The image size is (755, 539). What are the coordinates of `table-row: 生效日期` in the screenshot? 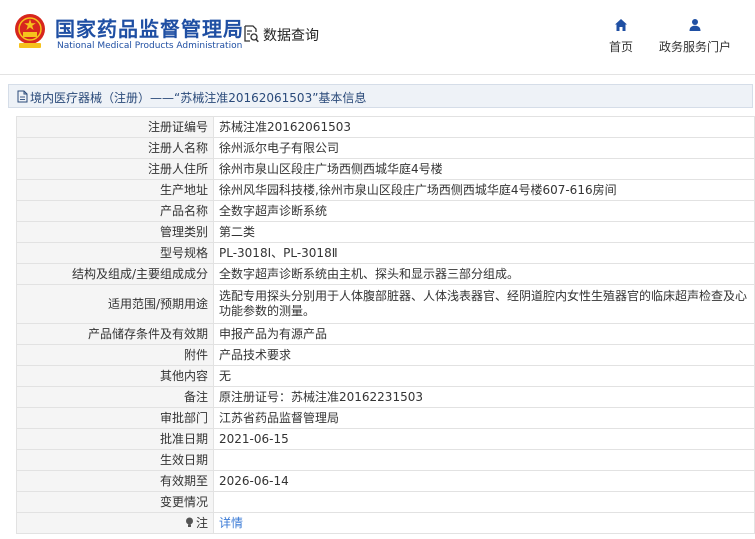 It's located at (385, 460).